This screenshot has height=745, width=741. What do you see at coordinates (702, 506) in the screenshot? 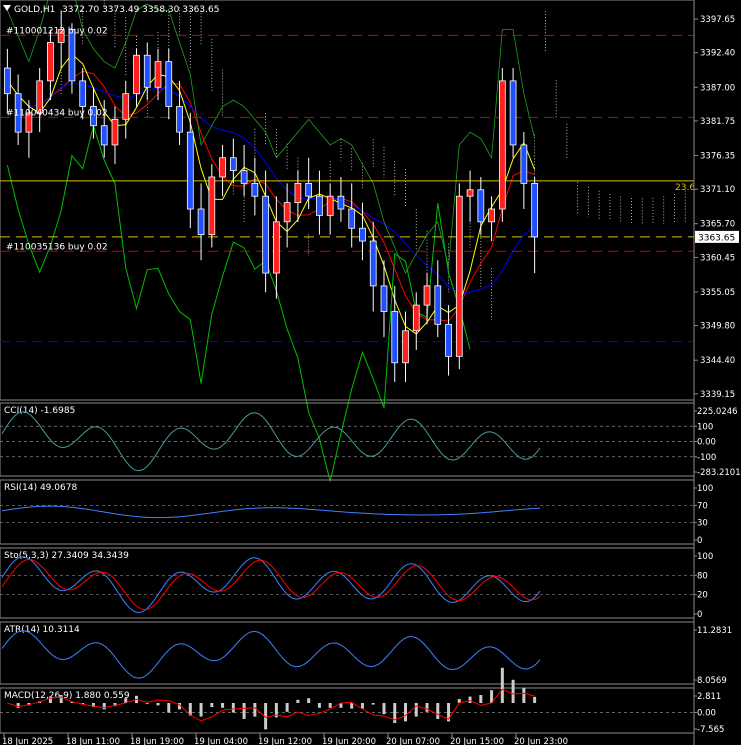
I see `panel-scale-label: 70` at bounding box center [702, 506].